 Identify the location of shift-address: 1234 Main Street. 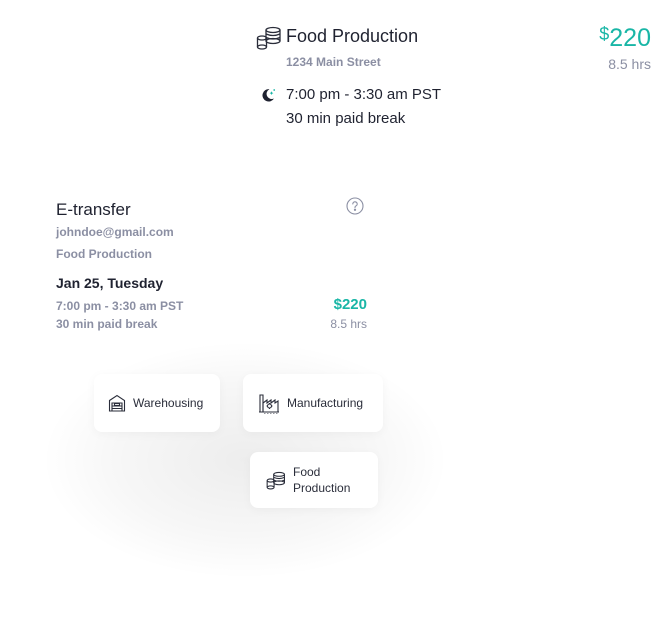
(333, 62).